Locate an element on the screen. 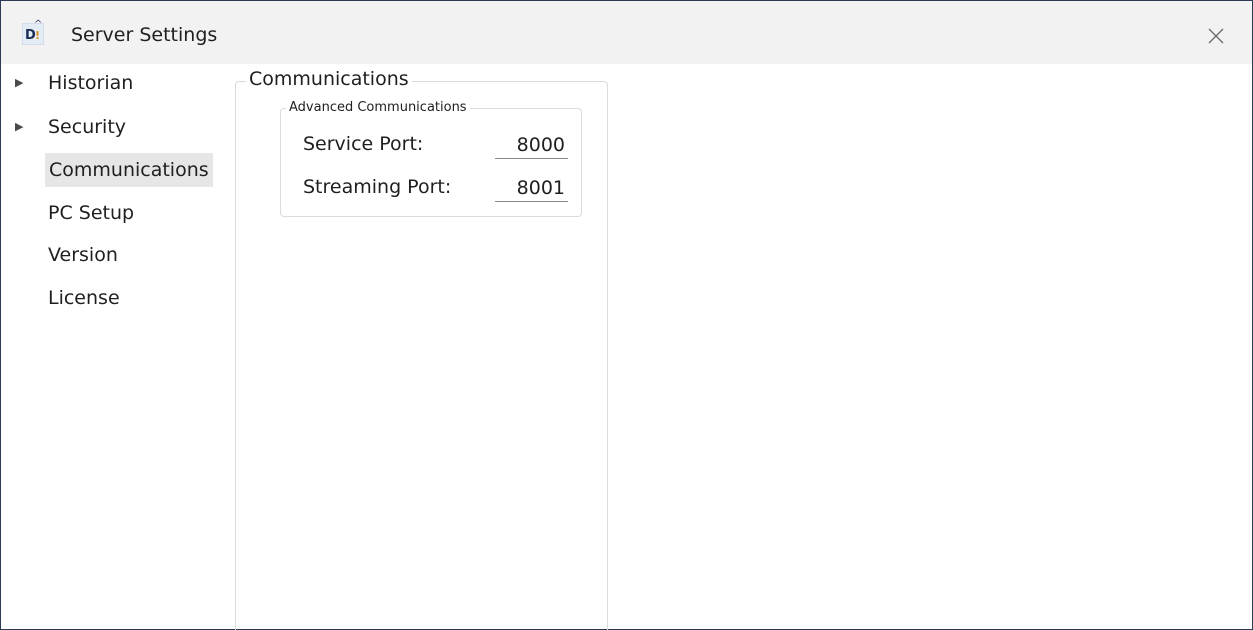  nav-item-label: License is located at coordinates (84, 298).